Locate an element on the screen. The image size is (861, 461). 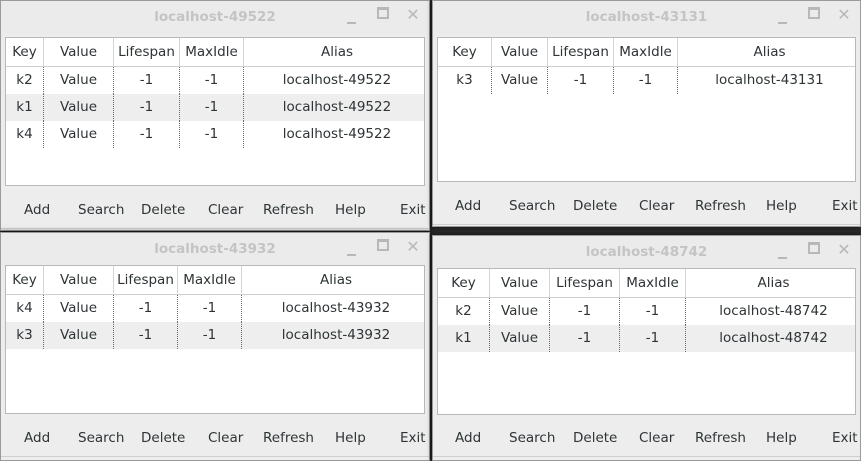
button-bar: Add Search Delete Clear Refresh Help Exit is located at coordinates (646, 206).